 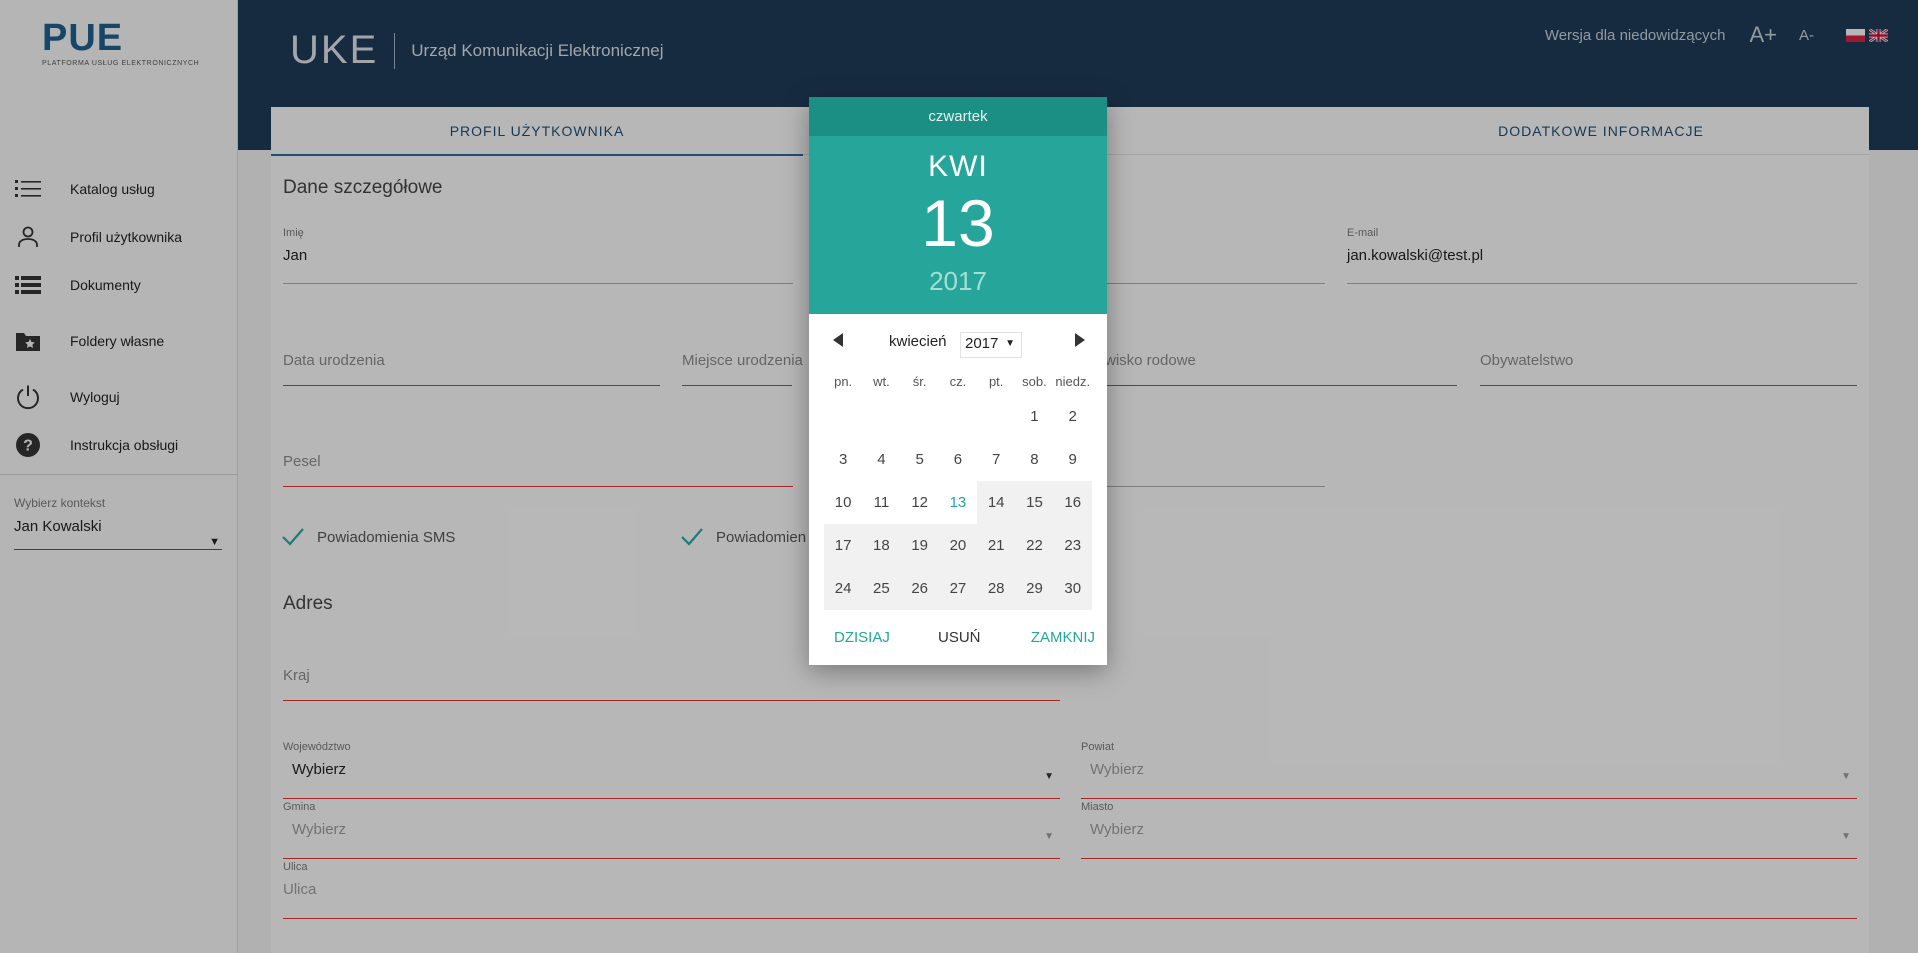 I want to click on picker-day-number: 13, so click(x=958, y=223).